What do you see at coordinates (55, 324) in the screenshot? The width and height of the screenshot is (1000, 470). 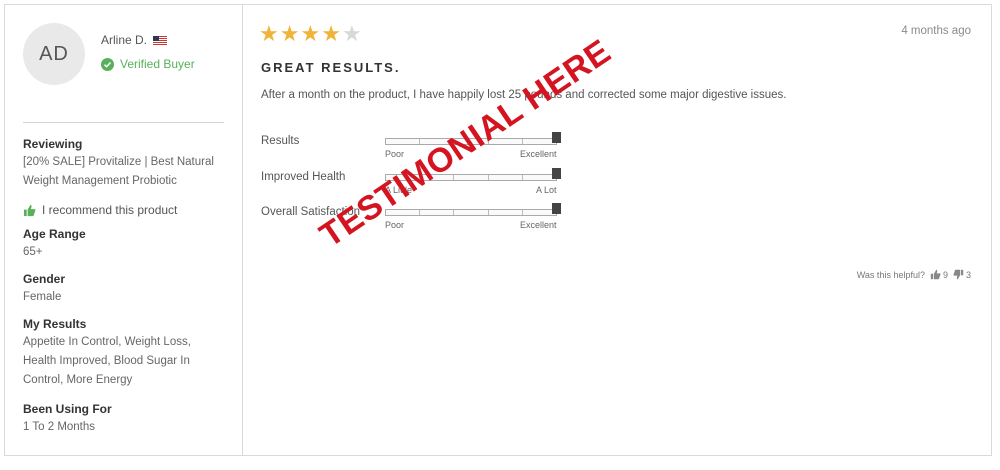 I see `my-results-label: My Results` at bounding box center [55, 324].